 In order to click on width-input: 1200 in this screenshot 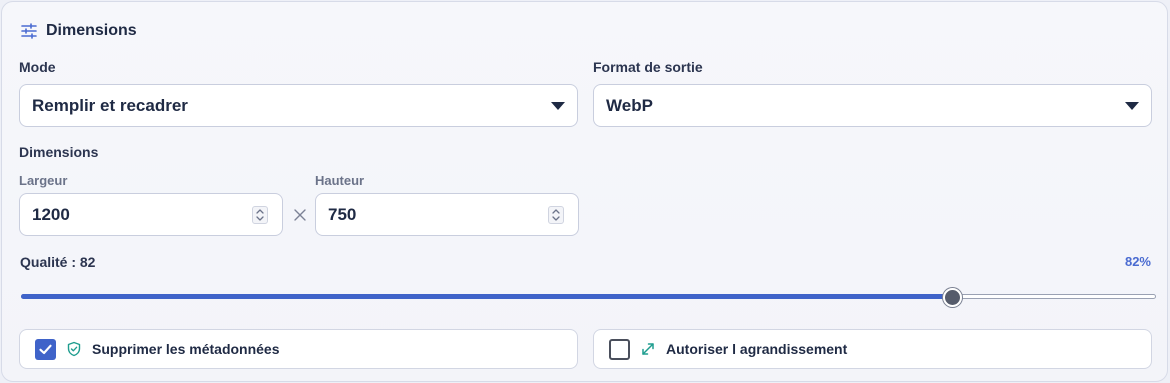, I will do `click(151, 214)`.